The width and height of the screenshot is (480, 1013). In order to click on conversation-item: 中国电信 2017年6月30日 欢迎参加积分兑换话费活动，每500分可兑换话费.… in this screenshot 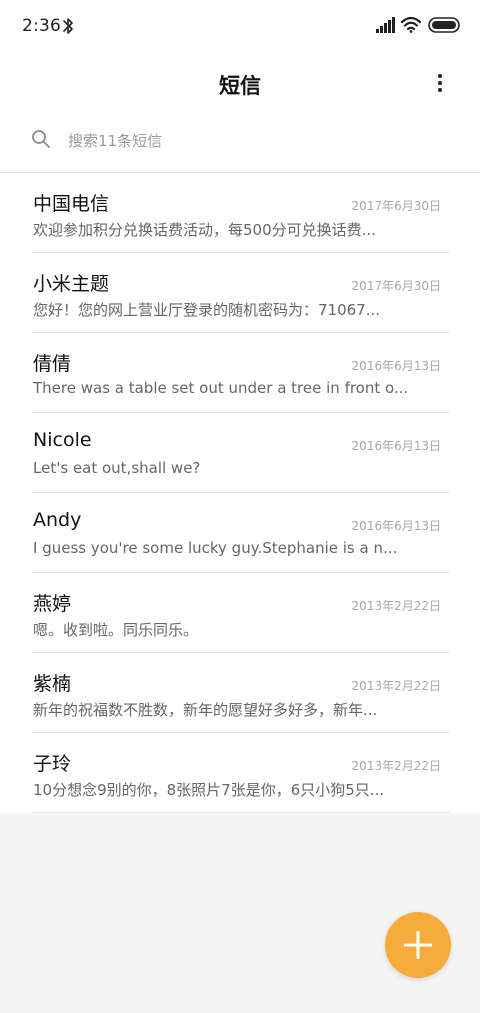, I will do `click(240, 213)`.